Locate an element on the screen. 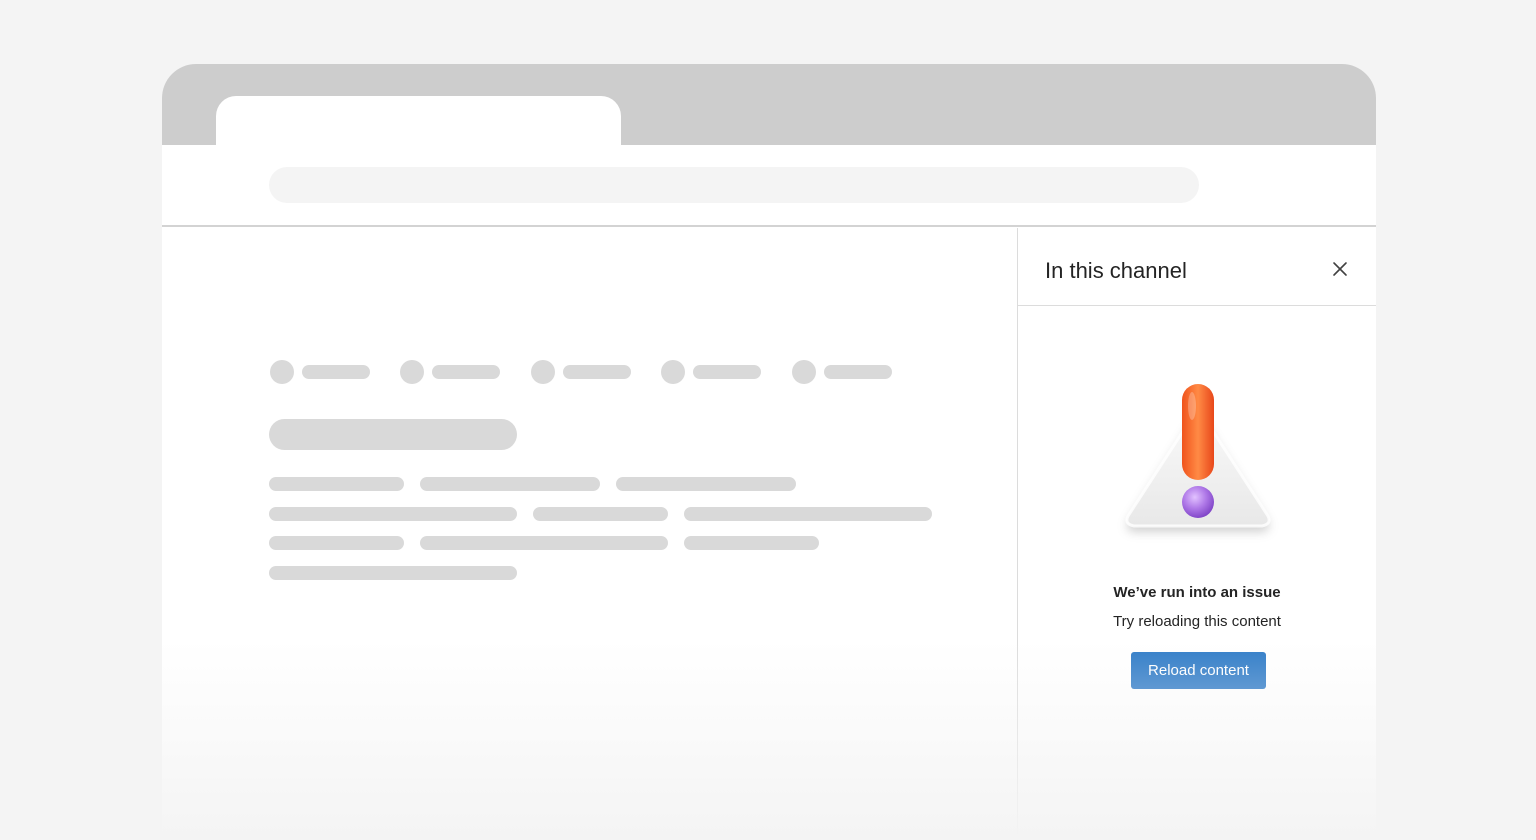 This screenshot has width=1536, height=840. error-title: We’ve run into an issue is located at coordinates (1197, 592).